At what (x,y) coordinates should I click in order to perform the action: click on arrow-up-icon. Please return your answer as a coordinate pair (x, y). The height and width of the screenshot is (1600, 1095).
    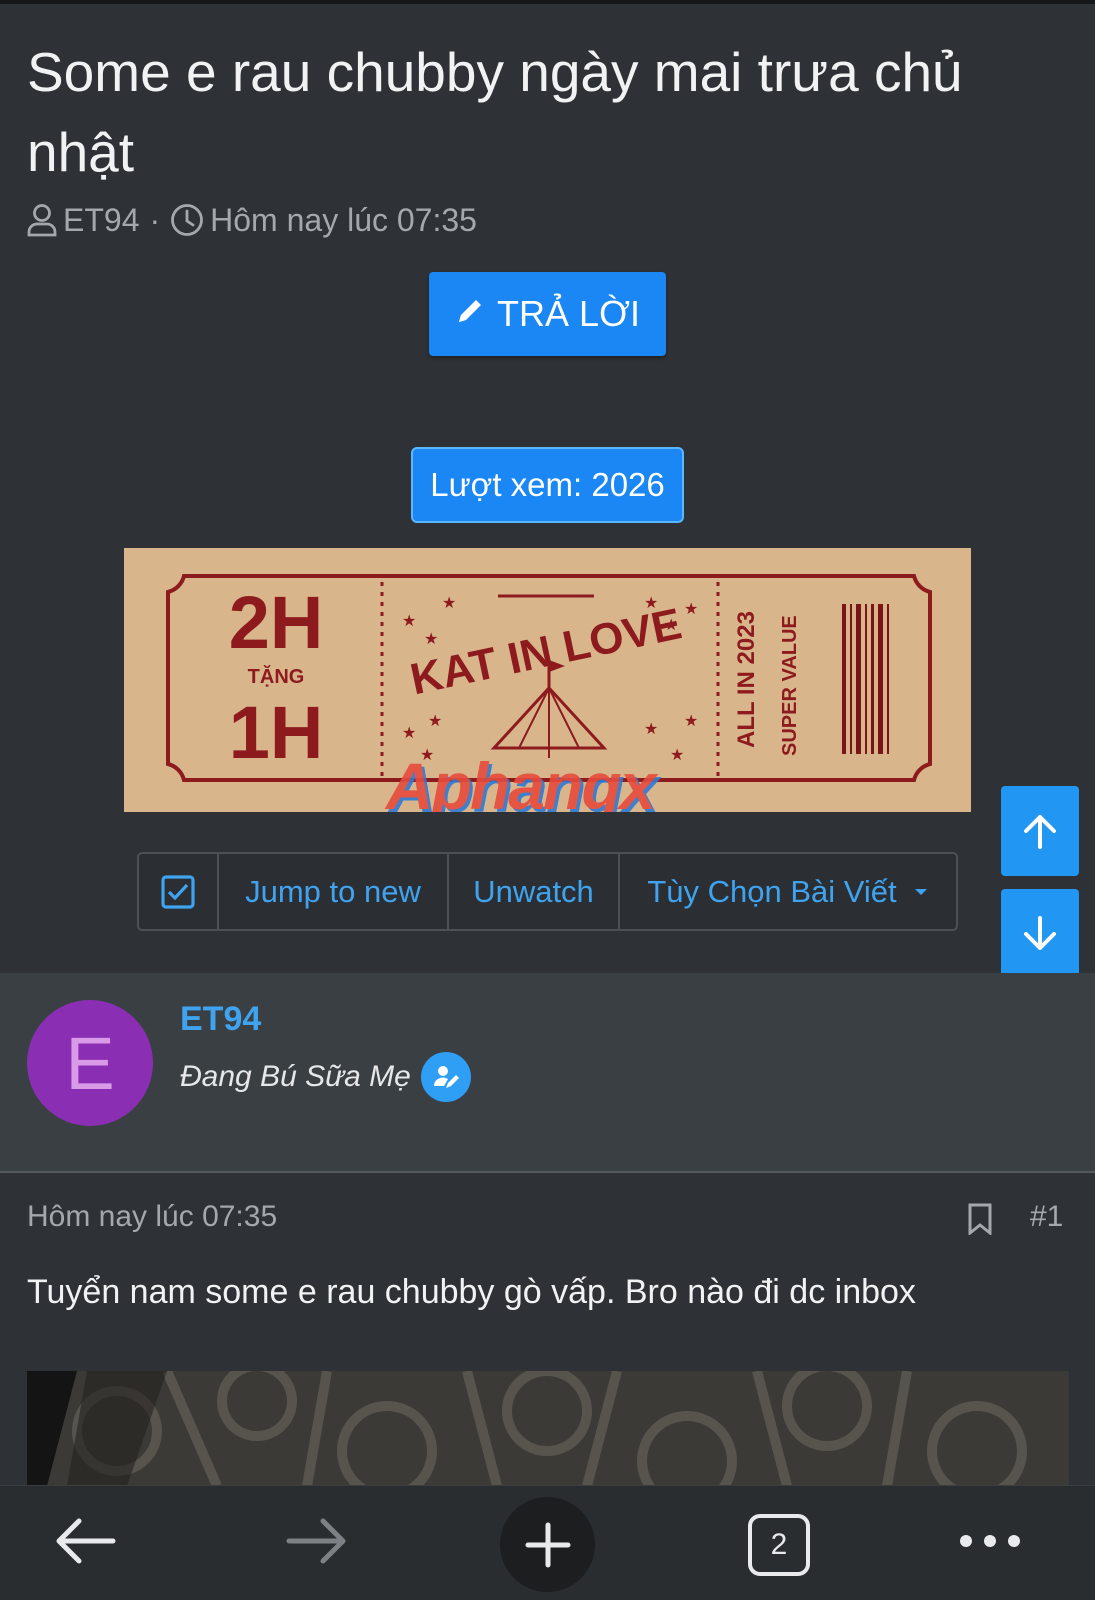
    Looking at the image, I should click on (1040, 832).